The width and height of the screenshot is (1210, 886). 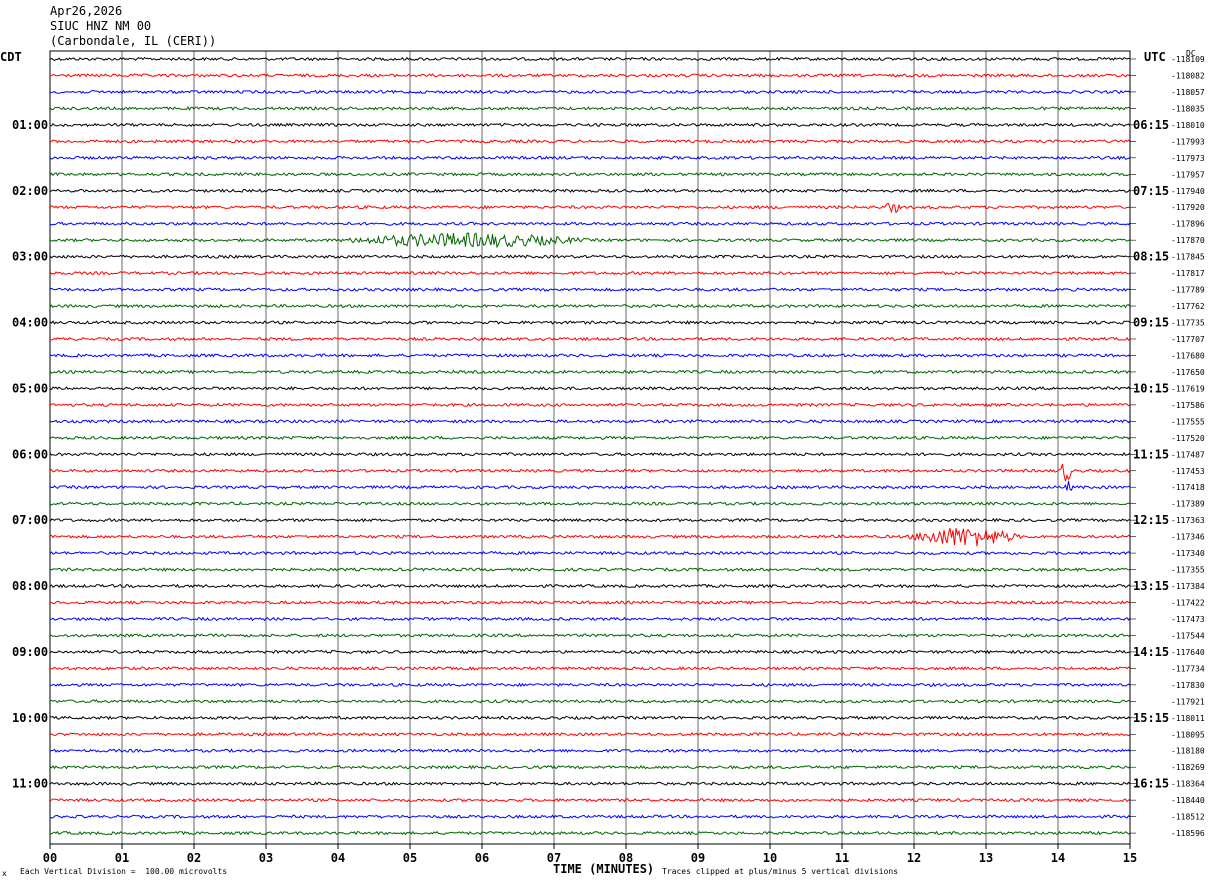 I want to click on x-tick-label: 11, so click(x=842, y=858).